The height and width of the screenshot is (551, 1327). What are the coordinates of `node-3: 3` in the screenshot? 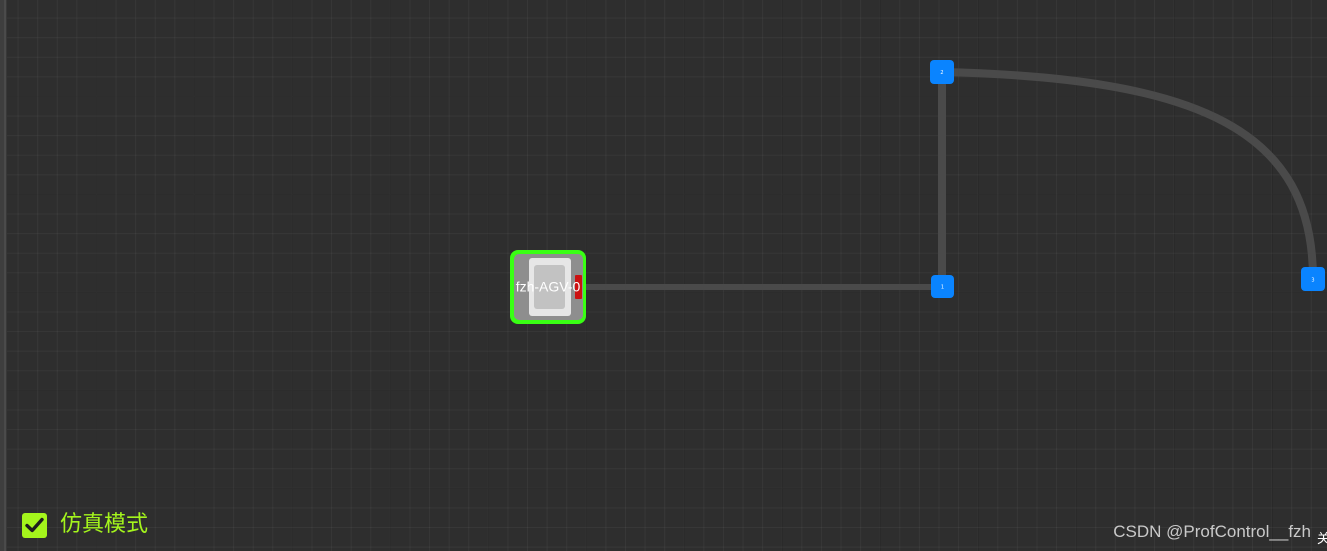 It's located at (1313, 279).